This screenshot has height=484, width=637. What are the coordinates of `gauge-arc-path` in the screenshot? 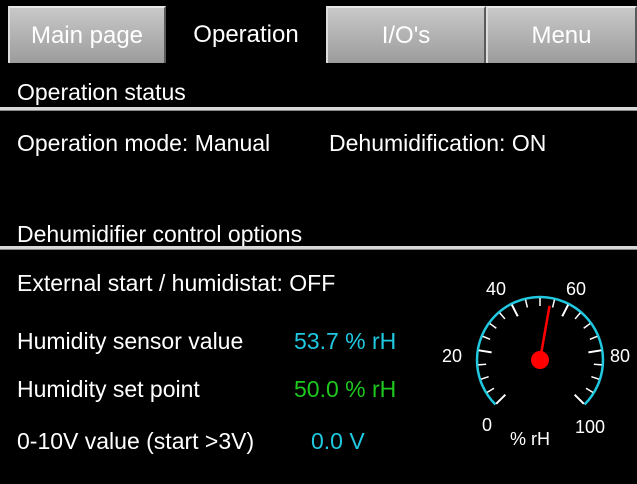 It's located at (540, 350).